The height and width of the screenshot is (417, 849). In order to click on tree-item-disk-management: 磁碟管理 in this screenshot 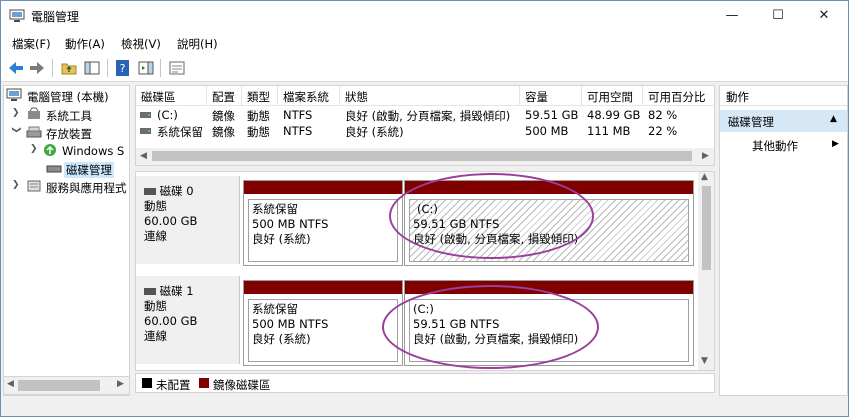, I will do `click(66, 169)`.